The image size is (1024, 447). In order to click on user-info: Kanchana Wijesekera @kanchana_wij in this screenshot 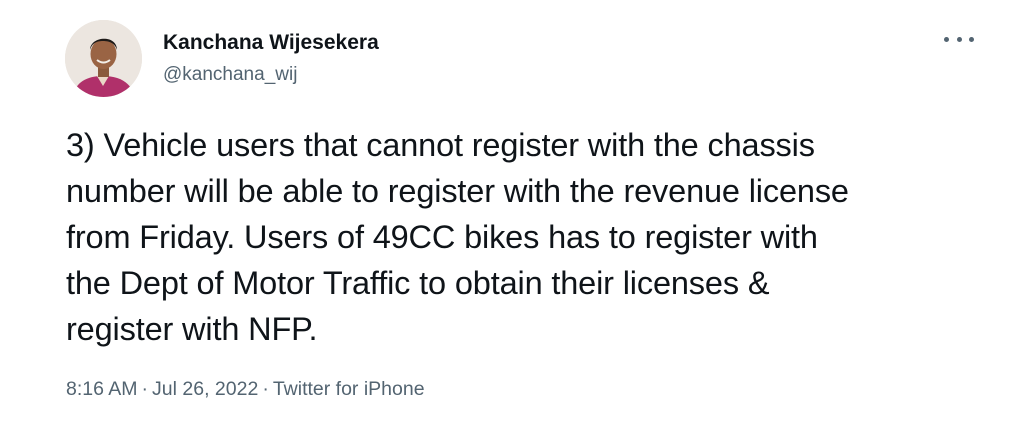, I will do `click(271, 58)`.